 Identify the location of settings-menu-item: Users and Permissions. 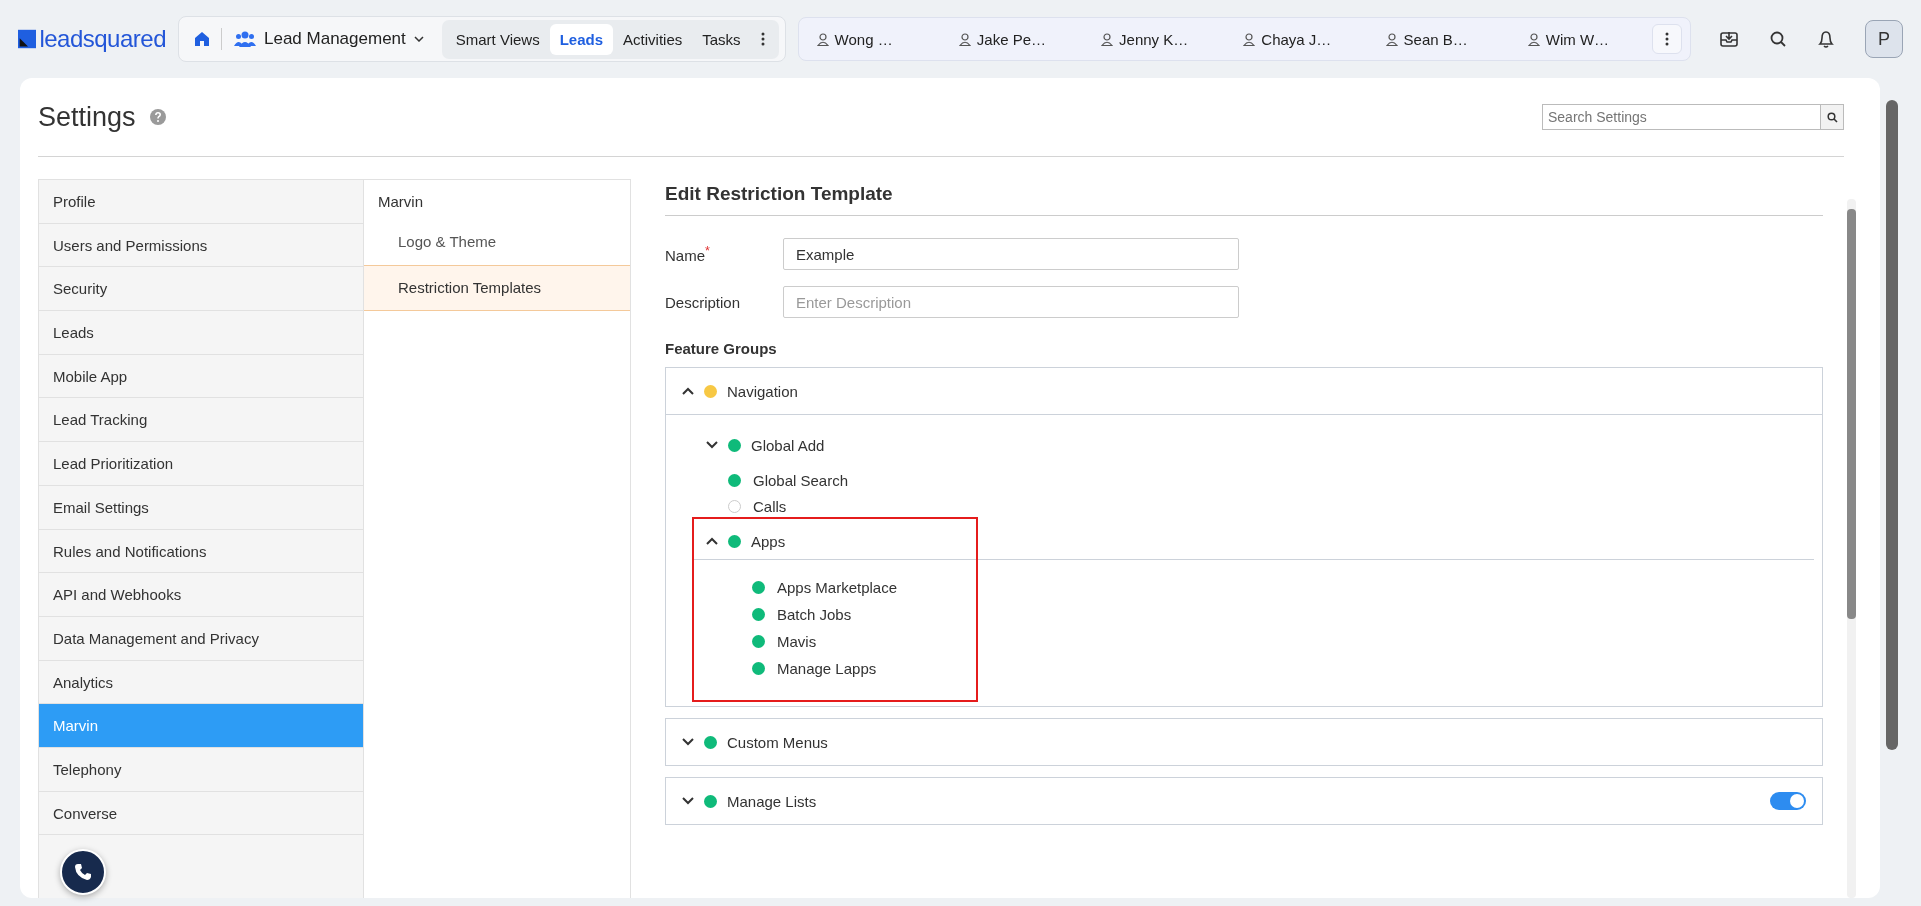
(201, 245).